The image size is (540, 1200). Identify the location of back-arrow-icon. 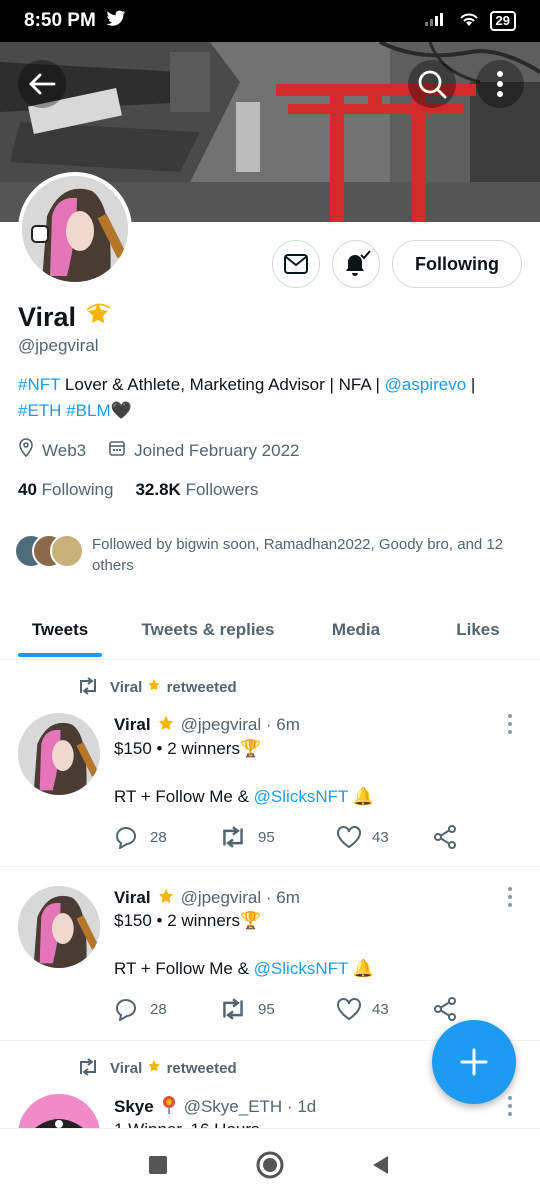
(42, 84).